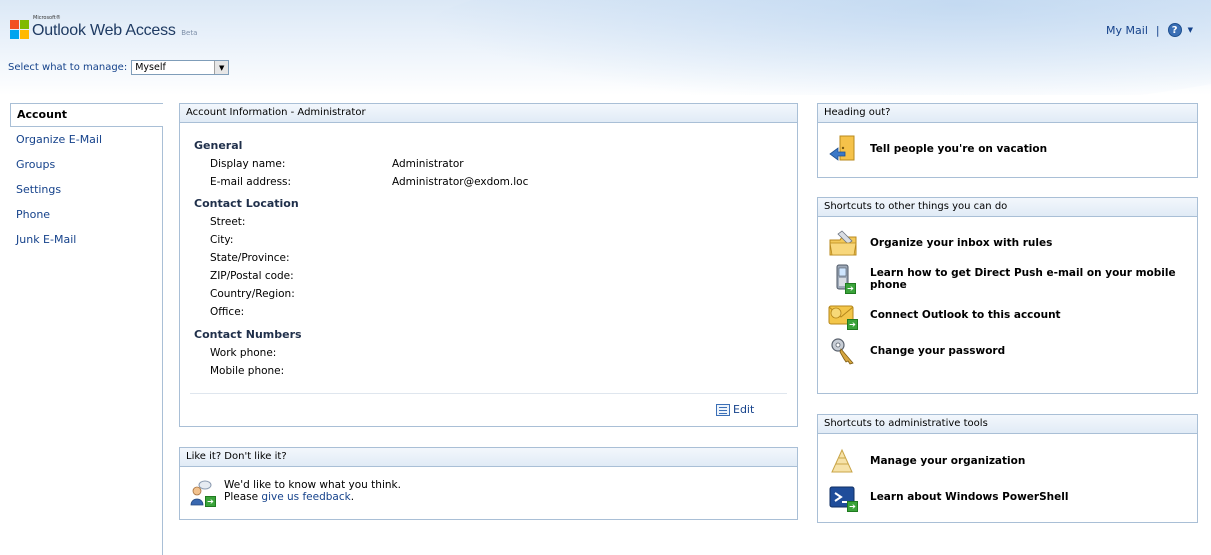 The image size is (1211, 555). What do you see at coordinates (843, 243) in the screenshot?
I see `folder-rules-icon` at bounding box center [843, 243].